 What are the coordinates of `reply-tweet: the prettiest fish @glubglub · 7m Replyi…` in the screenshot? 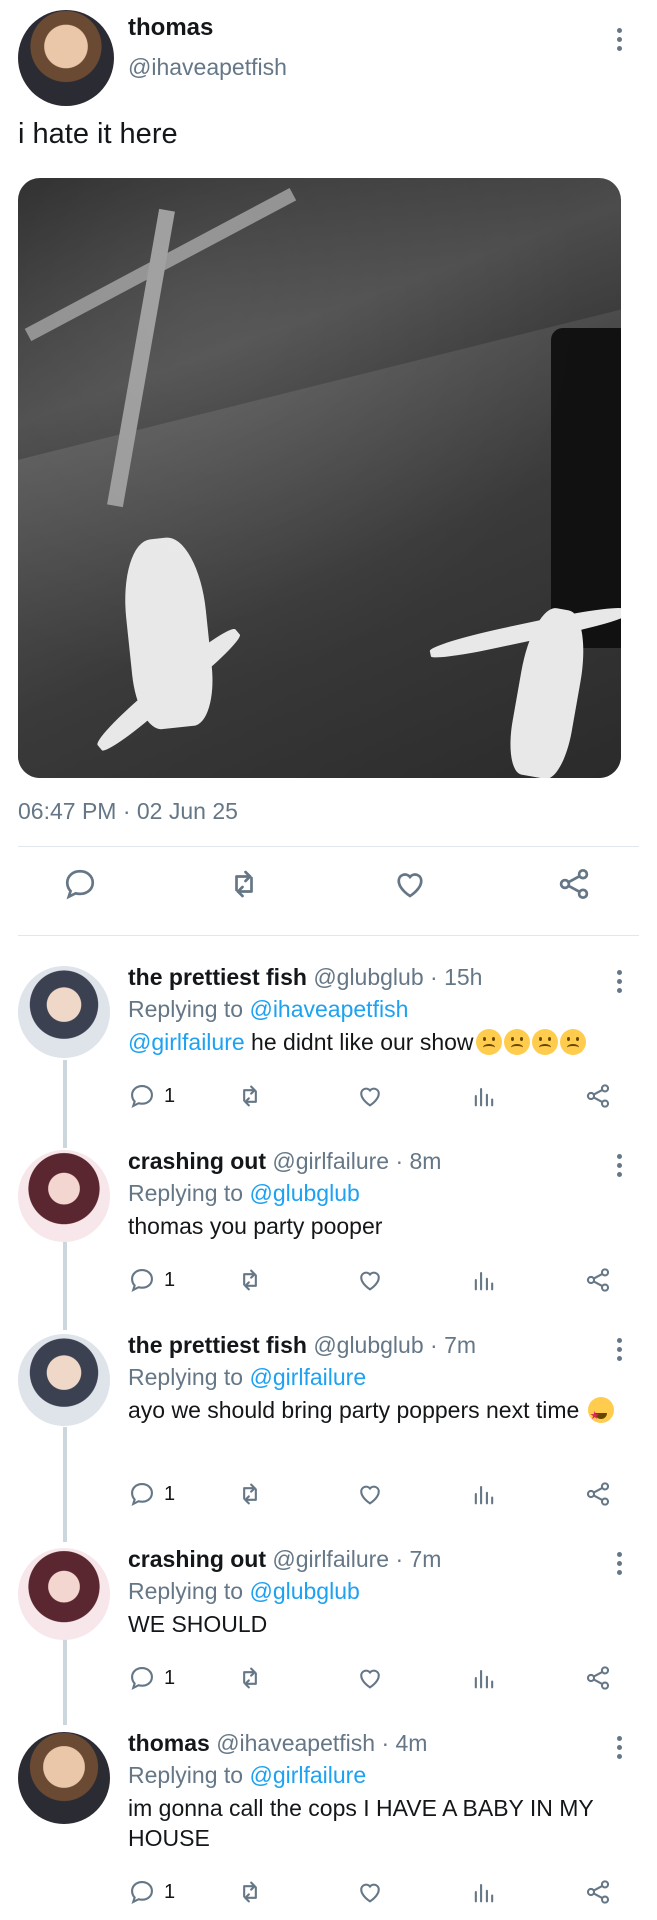 It's located at (328, 1428).